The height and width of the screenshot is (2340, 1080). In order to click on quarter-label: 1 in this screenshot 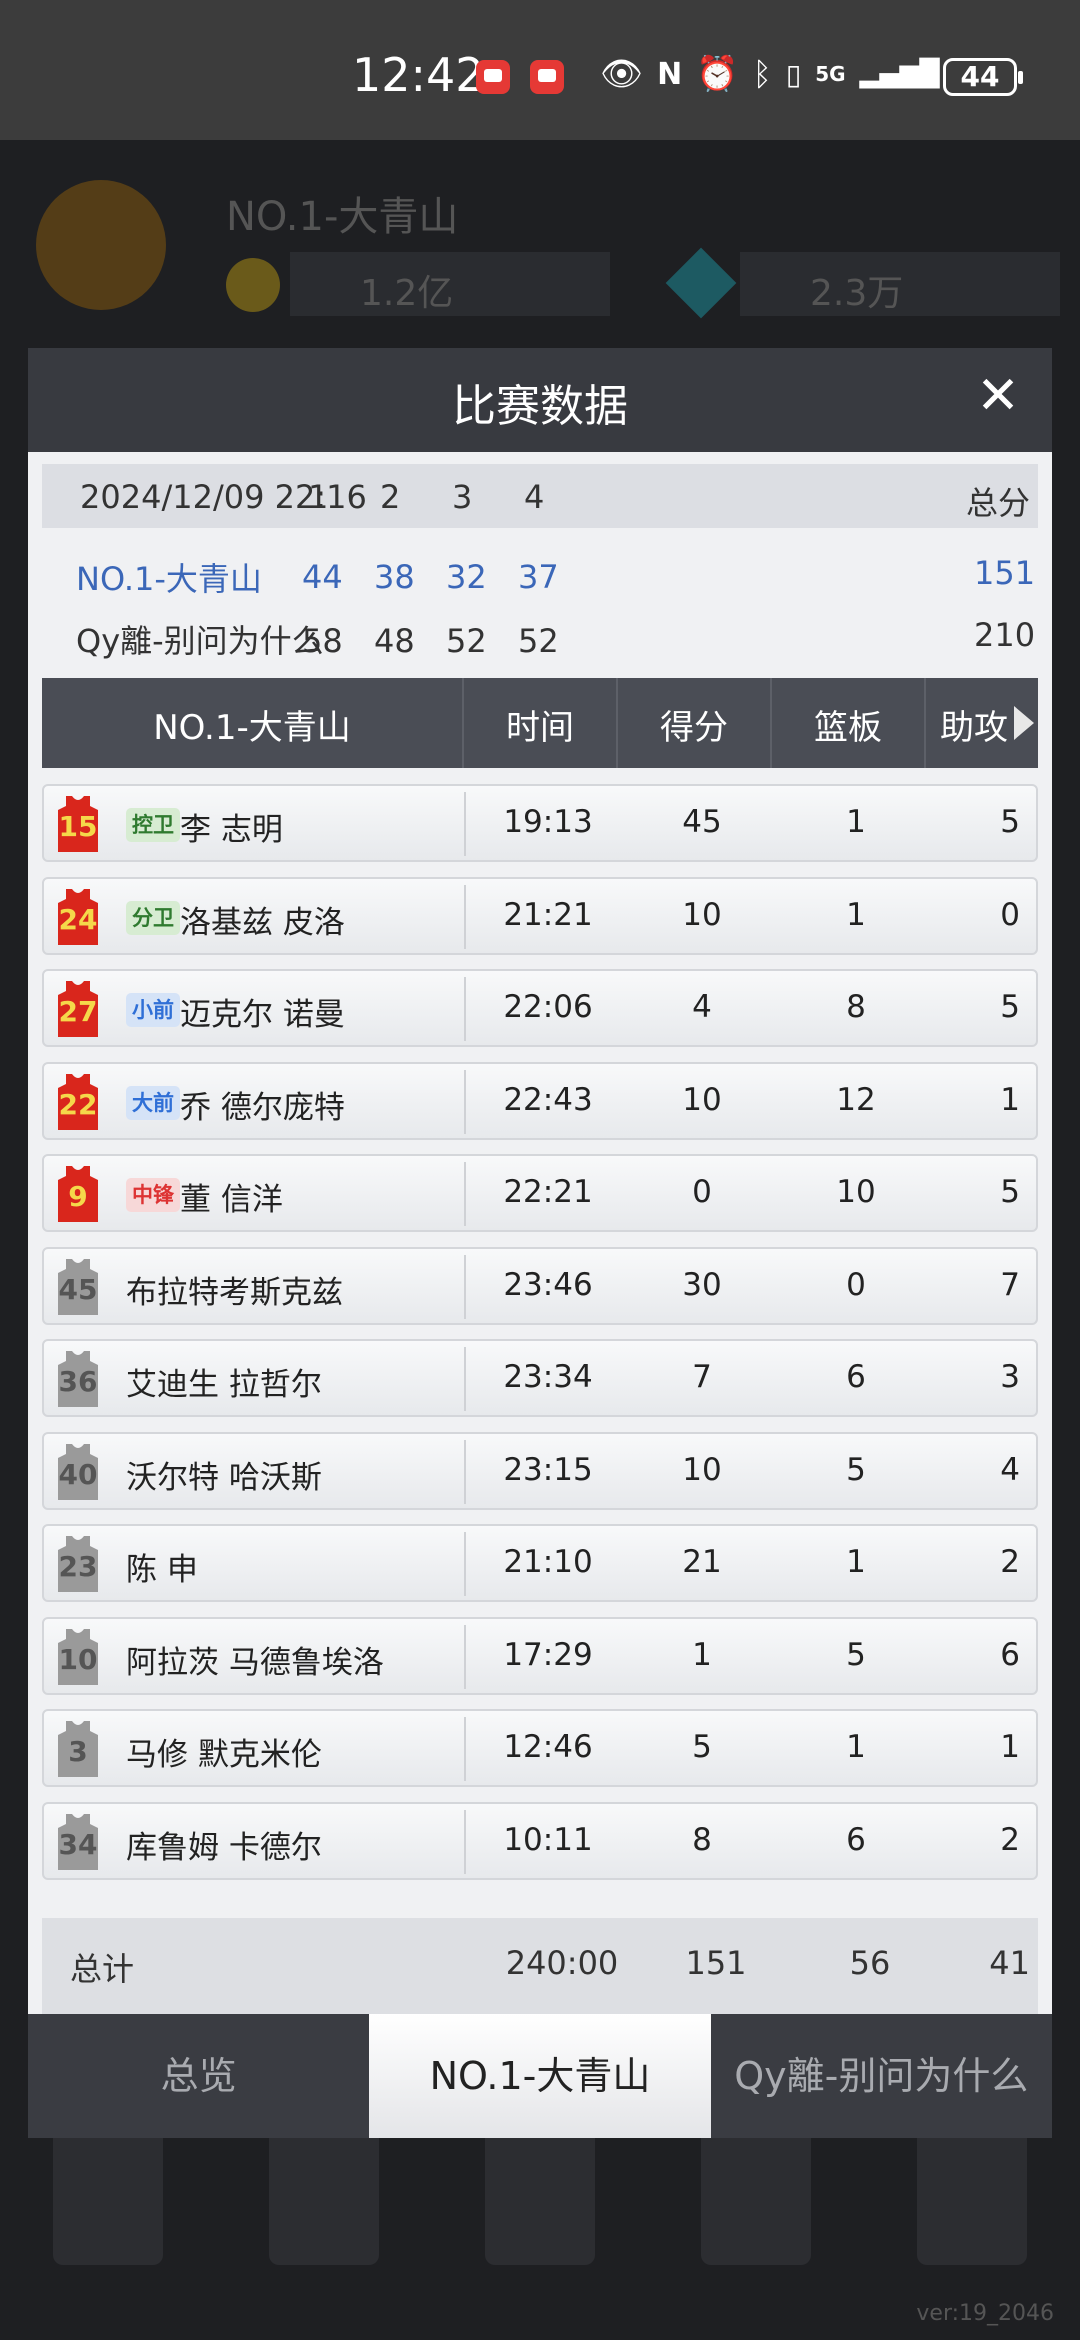, I will do `click(318, 497)`.